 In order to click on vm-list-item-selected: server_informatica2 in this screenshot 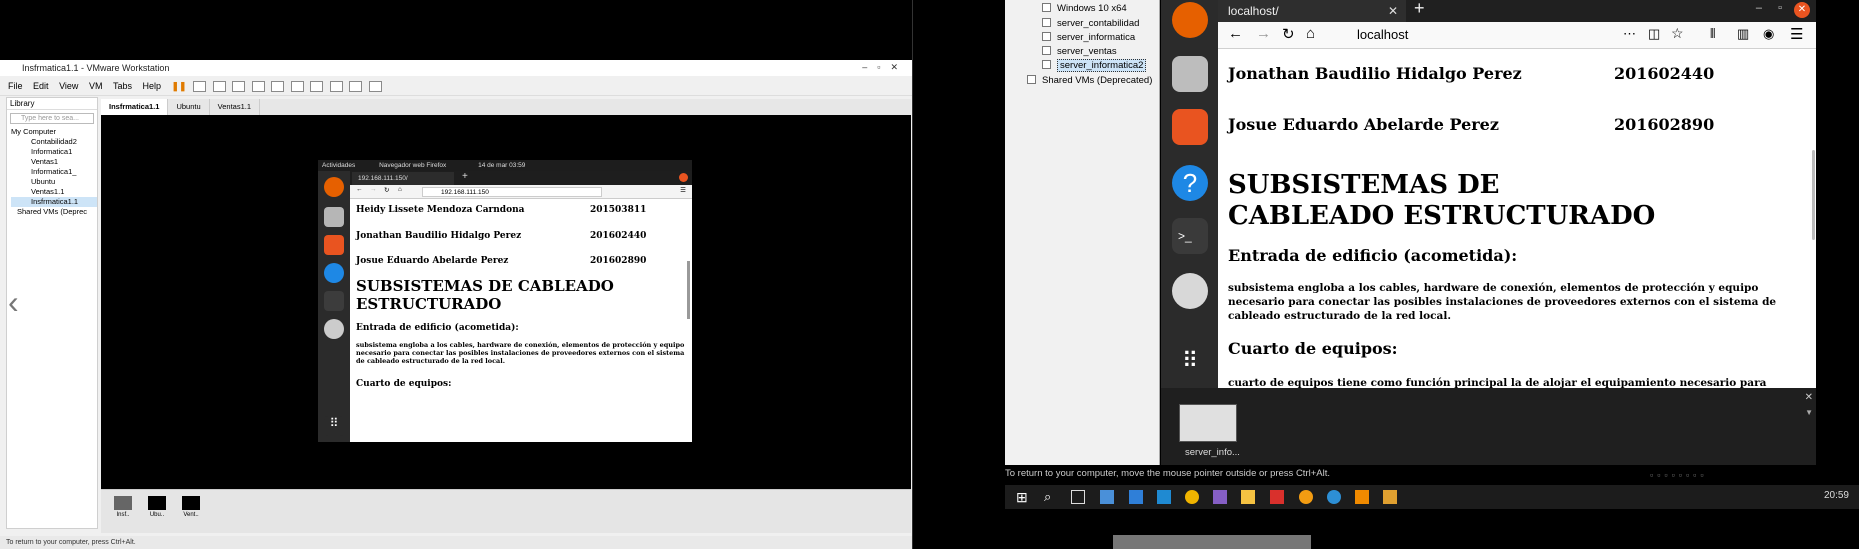, I will do `click(1094, 66)`.